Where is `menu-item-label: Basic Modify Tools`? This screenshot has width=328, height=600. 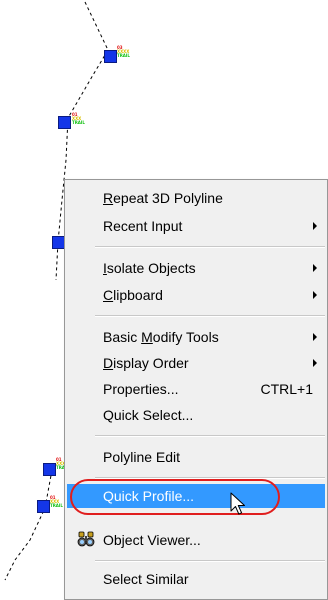
menu-item-label: Basic Modify Tools is located at coordinates (161, 337).